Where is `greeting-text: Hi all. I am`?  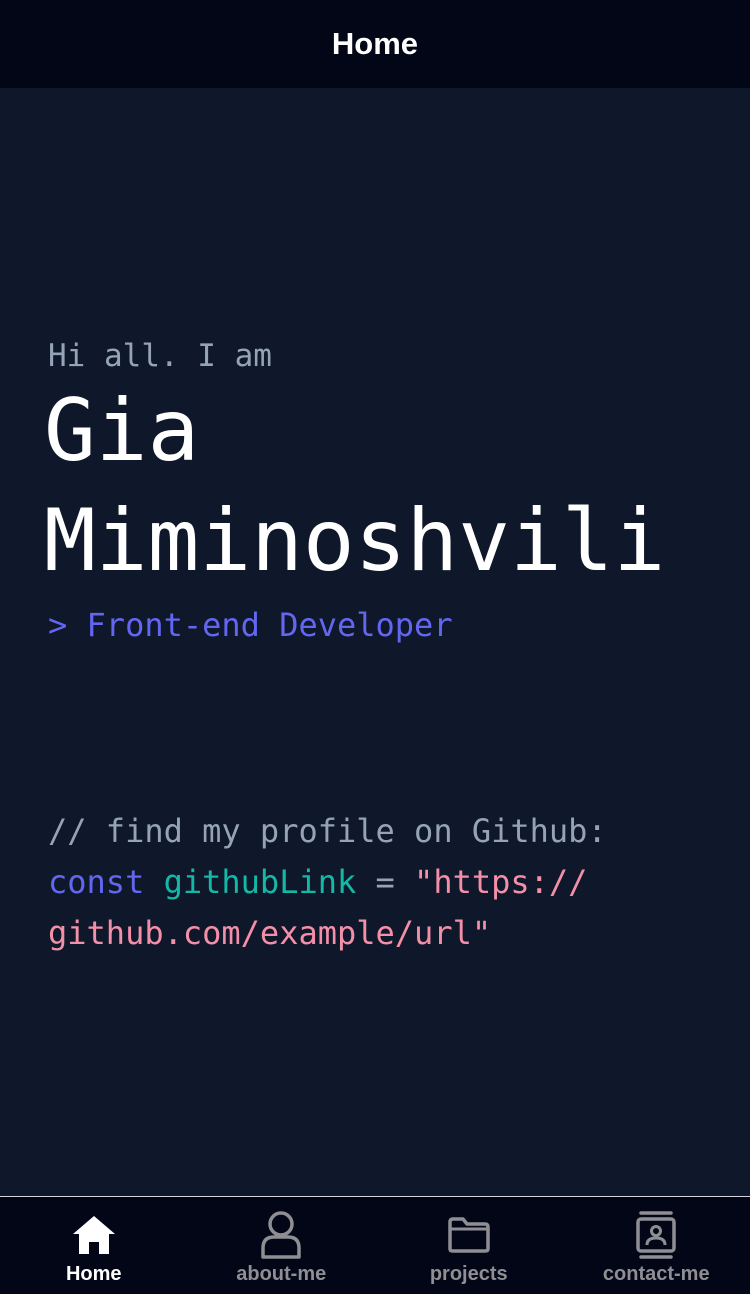
greeting-text: Hi all. I am is located at coordinates (160, 356).